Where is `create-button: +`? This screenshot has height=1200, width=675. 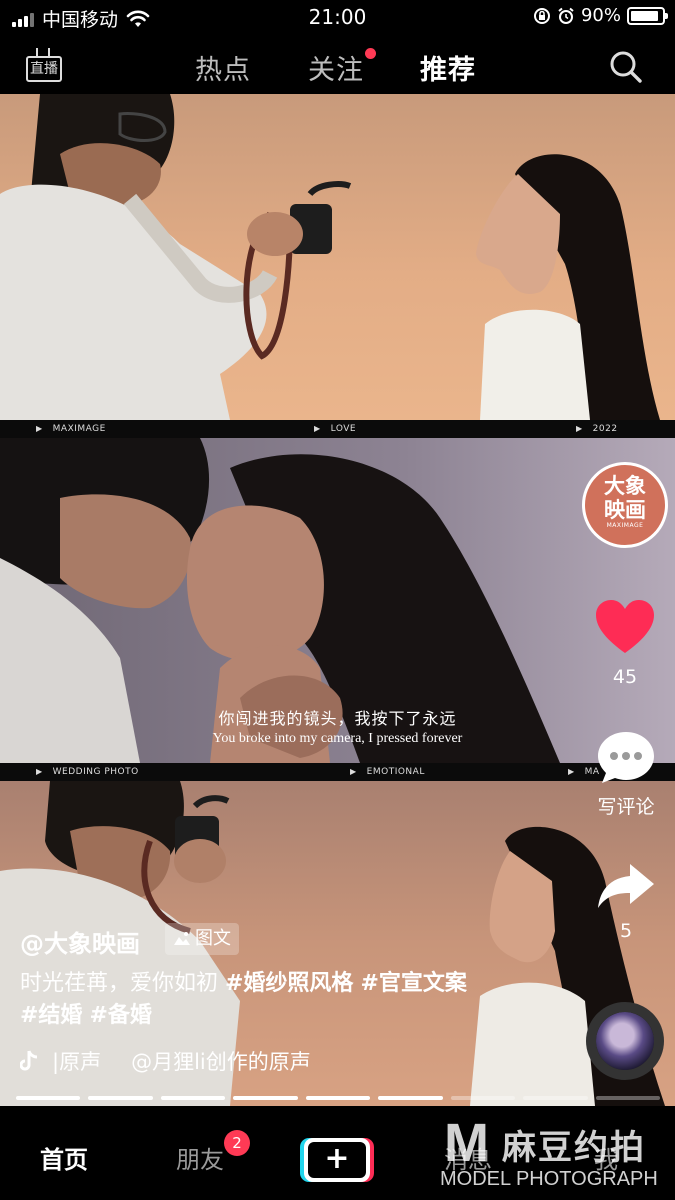 create-button: + is located at coordinates (337, 1160).